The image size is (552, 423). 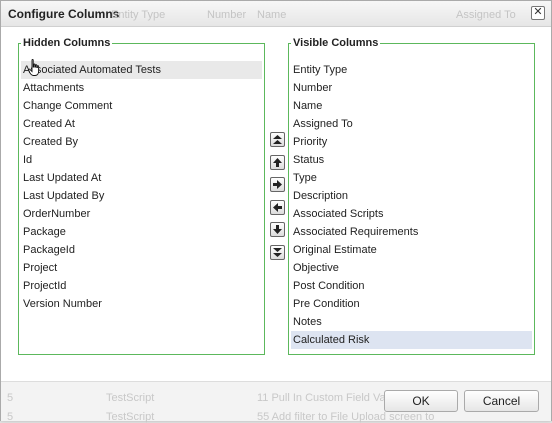 What do you see at coordinates (411, 178) in the screenshot?
I see `list-item: Type` at bounding box center [411, 178].